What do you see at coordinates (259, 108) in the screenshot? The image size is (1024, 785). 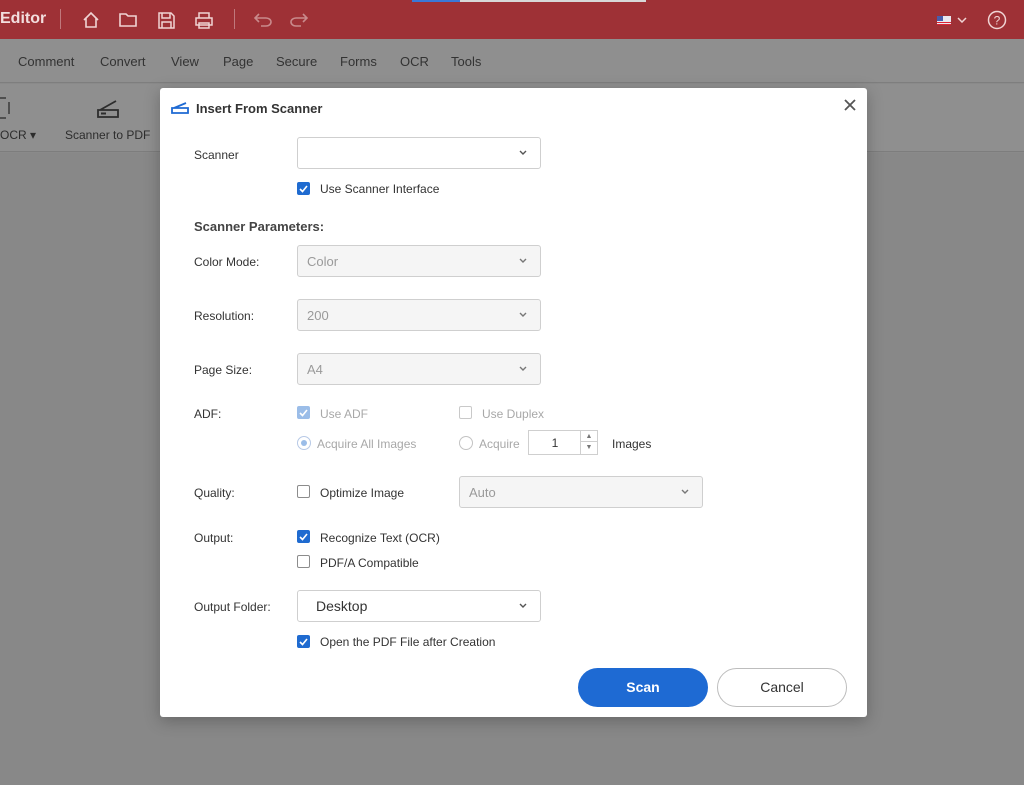 I see `dialog-title: Insert From Scanner` at bounding box center [259, 108].